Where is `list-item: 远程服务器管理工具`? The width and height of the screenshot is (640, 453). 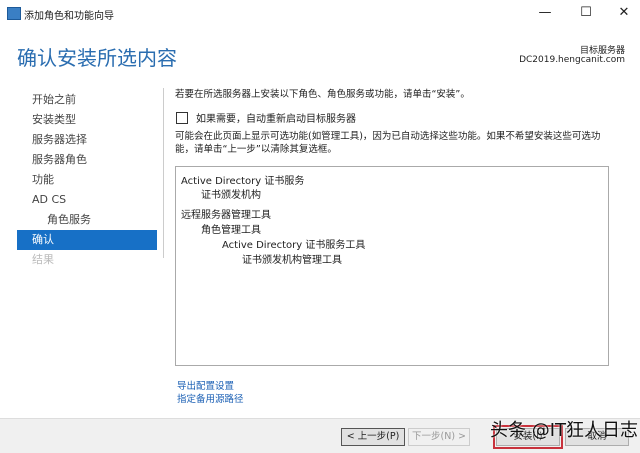 list-item: 远程服务器管理工具 is located at coordinates (226, 215).